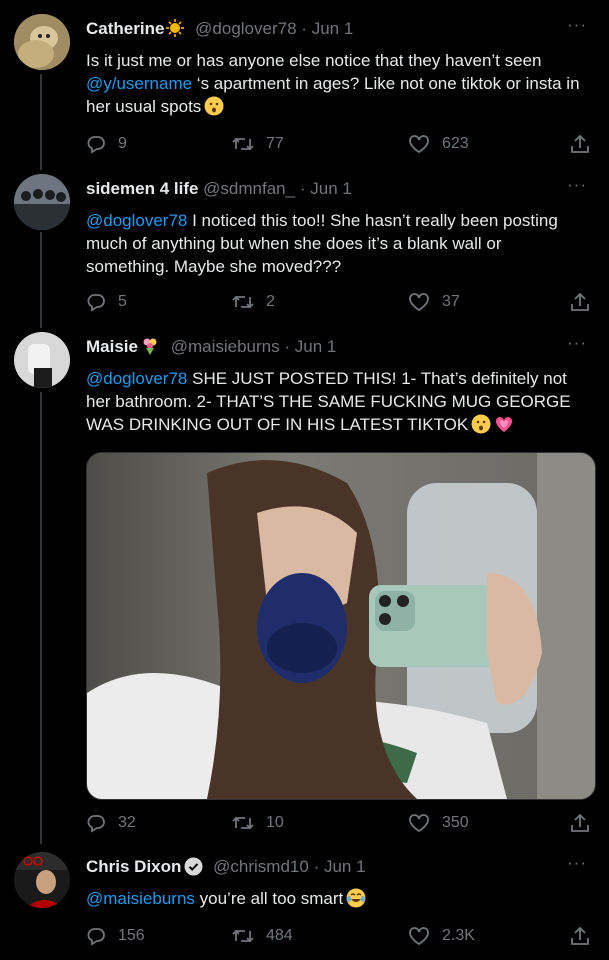 The image size is (609, 960). Describe the element at coordinates (111, 823) in the screenshot. I see `reply-button: 32` at that location.